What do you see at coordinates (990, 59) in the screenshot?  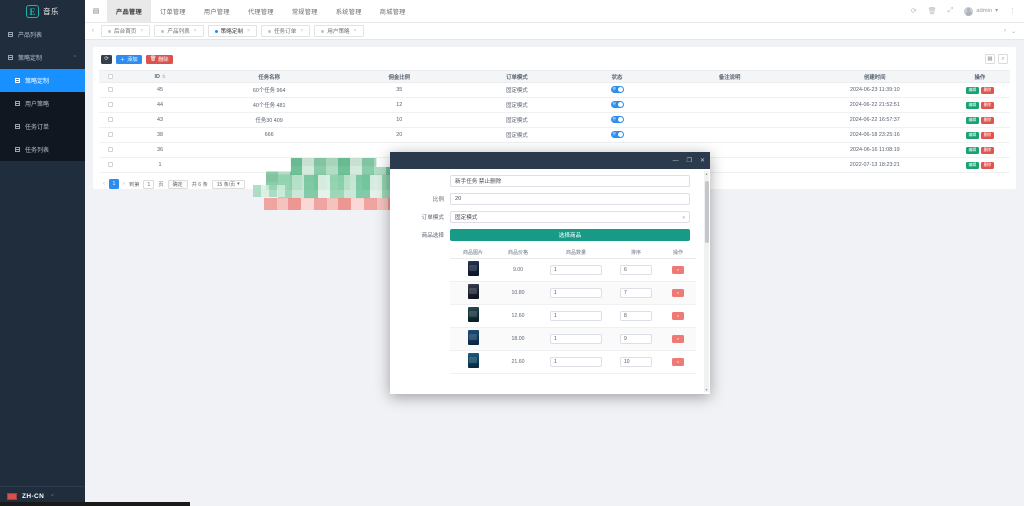 I see `columns-icon: ▦` at bounding box center [990, 59].